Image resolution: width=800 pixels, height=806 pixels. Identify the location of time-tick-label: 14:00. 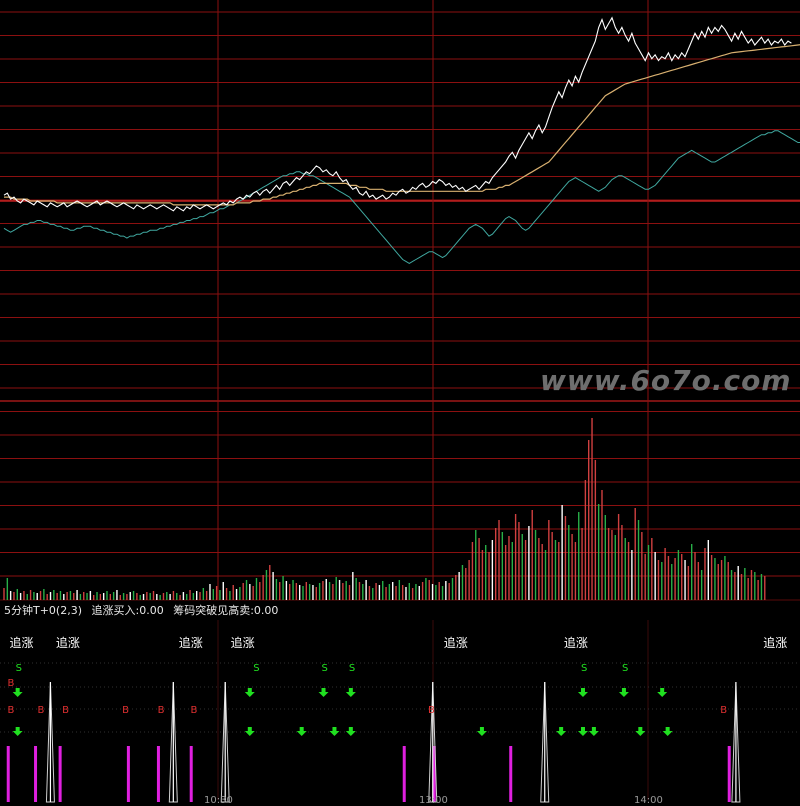
(648, 800).